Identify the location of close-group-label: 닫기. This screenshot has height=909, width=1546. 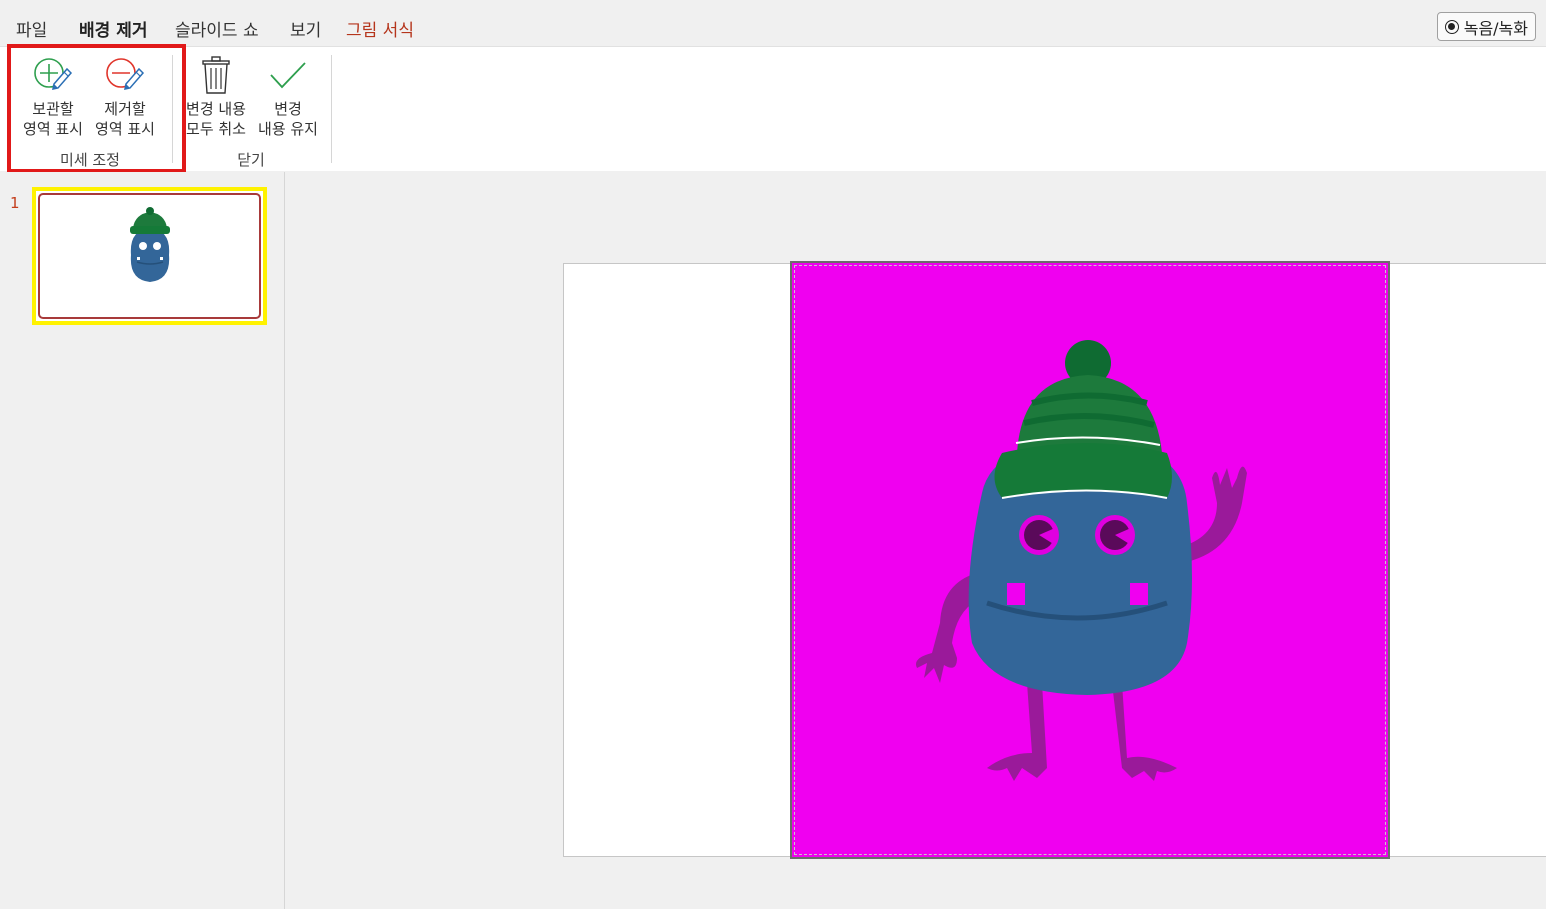
(251, 160).